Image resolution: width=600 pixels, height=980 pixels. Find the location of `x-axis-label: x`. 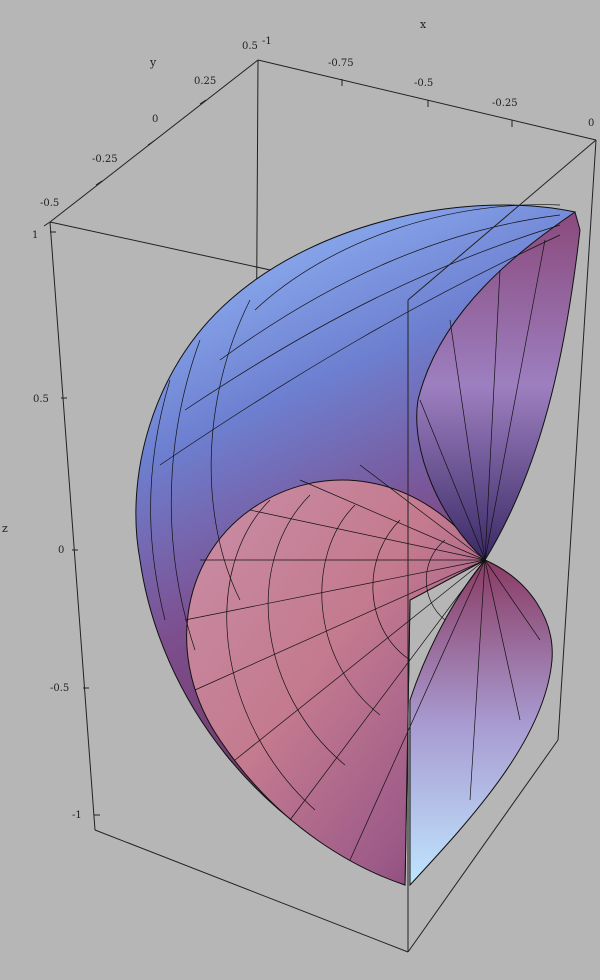

x-axis-label: x is located at coordinates (423, 24).